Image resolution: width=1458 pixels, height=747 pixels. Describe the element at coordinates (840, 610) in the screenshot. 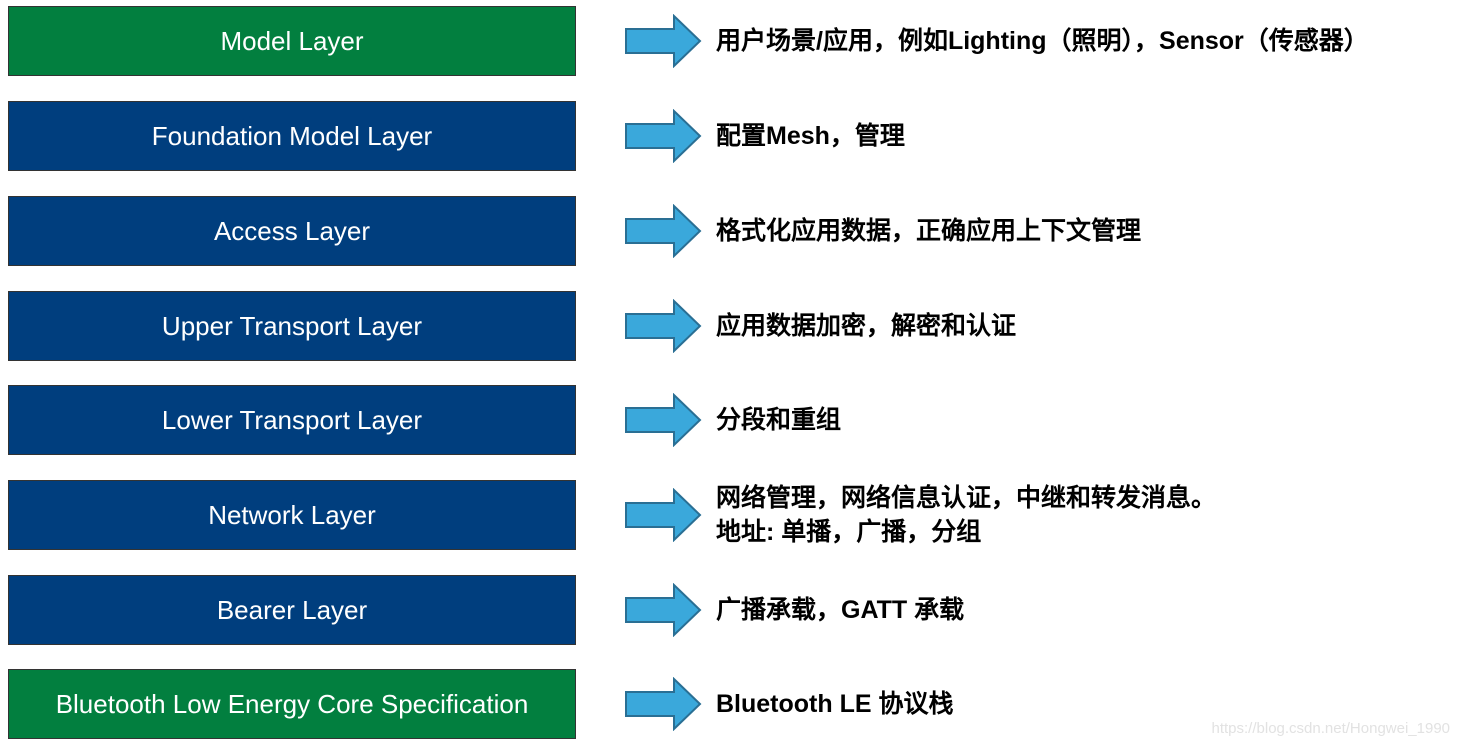

I see `layer-description: 广播承载，GATT 承载` at that location.